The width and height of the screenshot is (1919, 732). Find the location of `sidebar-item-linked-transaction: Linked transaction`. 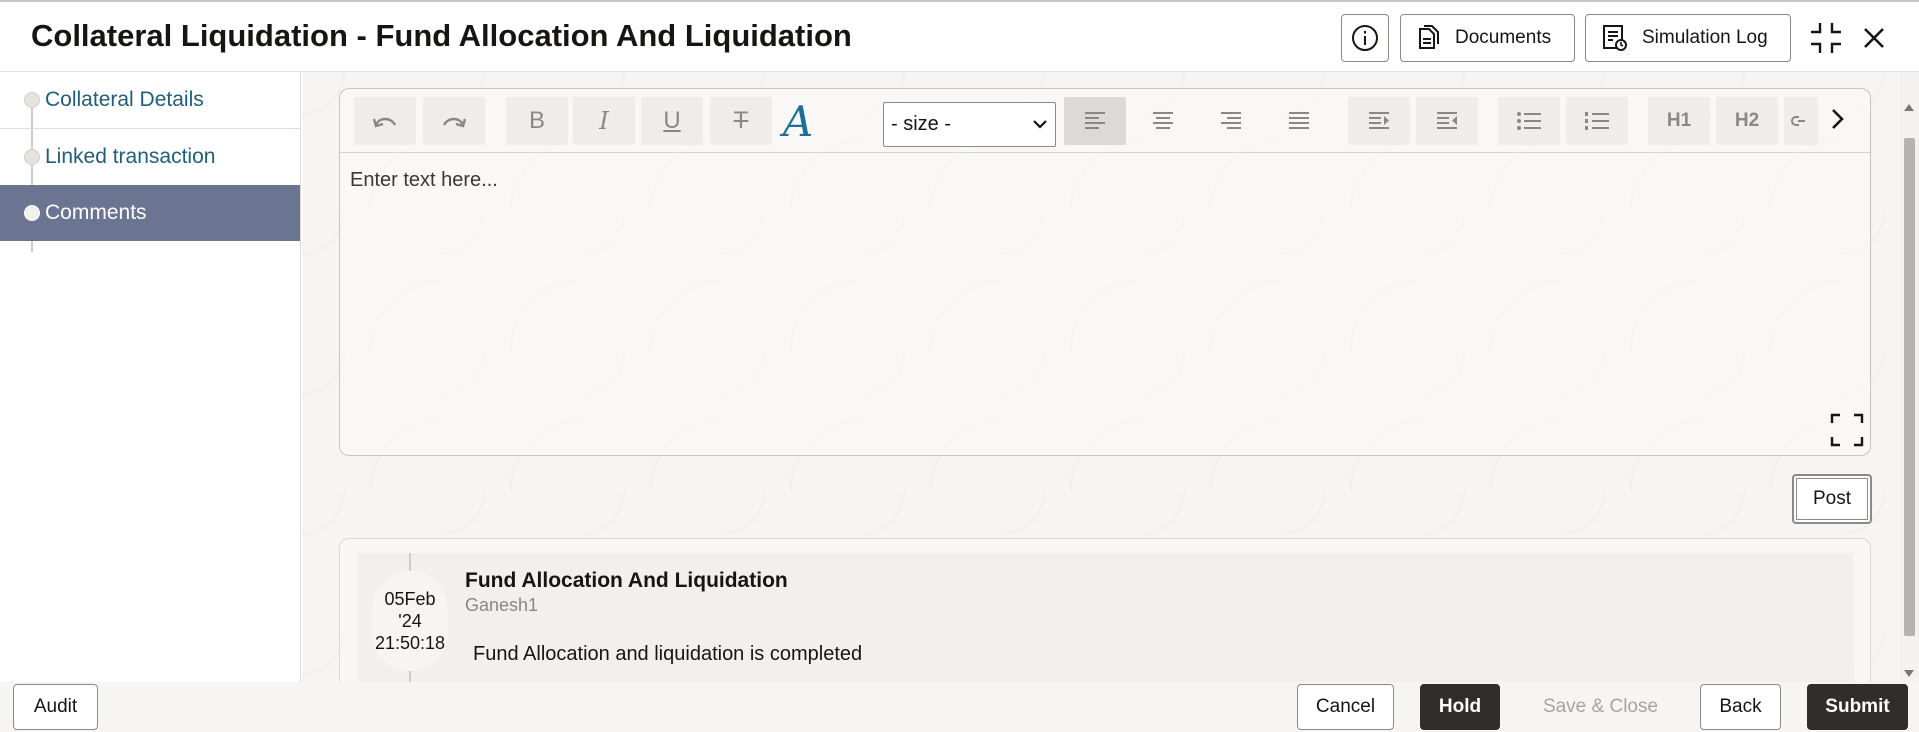

sidebar-item-linked-transaction: Linked transaction is located at coordinates (150, 156).